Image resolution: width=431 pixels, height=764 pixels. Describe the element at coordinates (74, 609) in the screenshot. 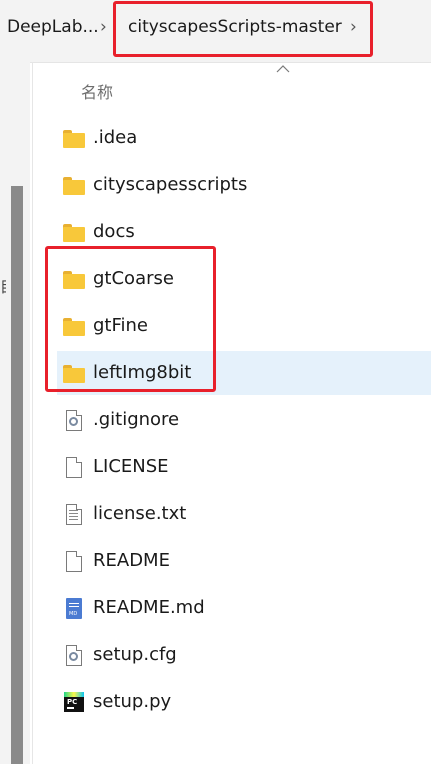

I see `markdown-file-icon: MD` at that location.